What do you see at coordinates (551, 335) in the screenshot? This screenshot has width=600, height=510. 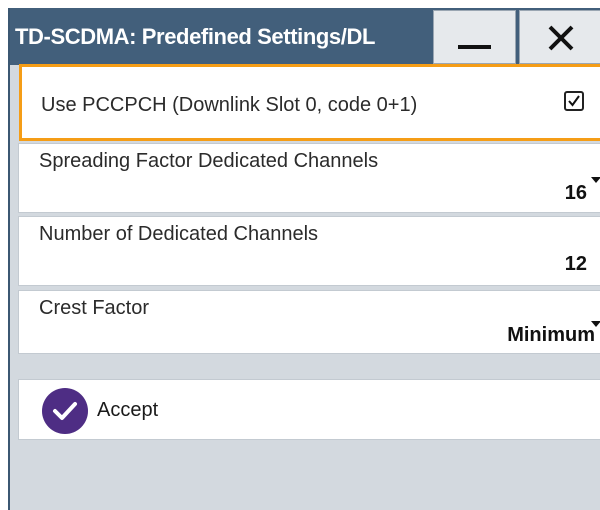 I see `crest-factor-value: Minimum` at bounding box center [551, 335].